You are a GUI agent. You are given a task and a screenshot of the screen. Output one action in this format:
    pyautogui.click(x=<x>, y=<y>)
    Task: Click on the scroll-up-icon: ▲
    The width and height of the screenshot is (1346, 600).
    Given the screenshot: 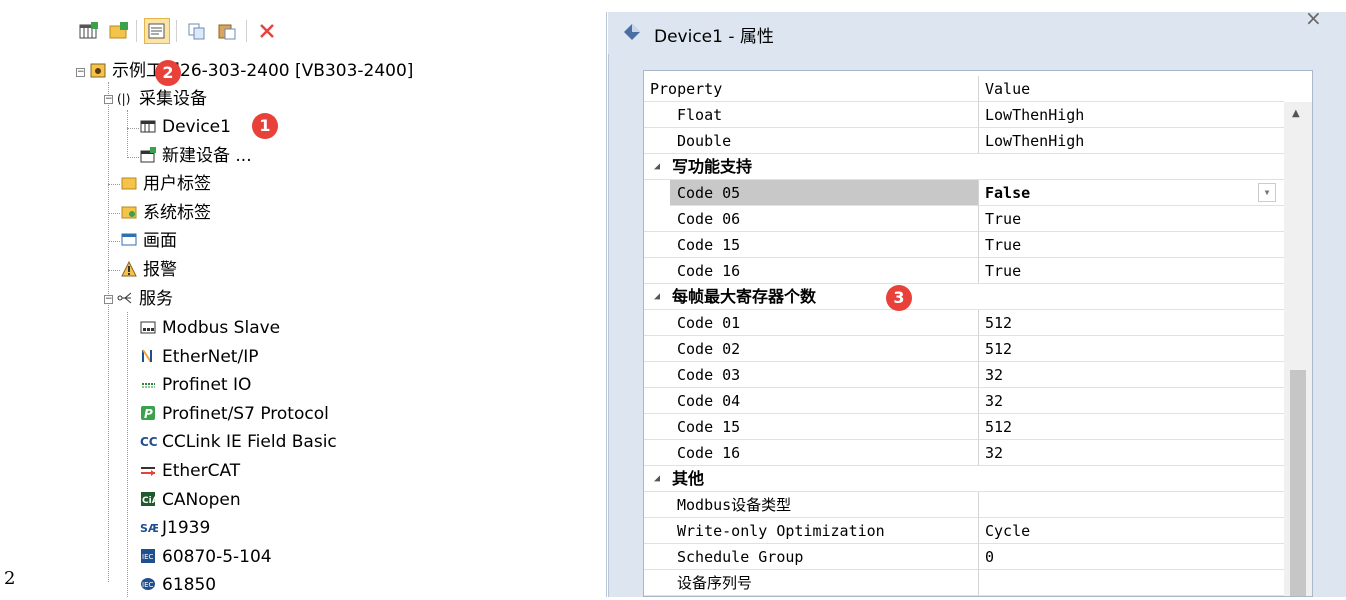 What is the action you would take?
    pyautogui.click(x=1296, y=113)
    